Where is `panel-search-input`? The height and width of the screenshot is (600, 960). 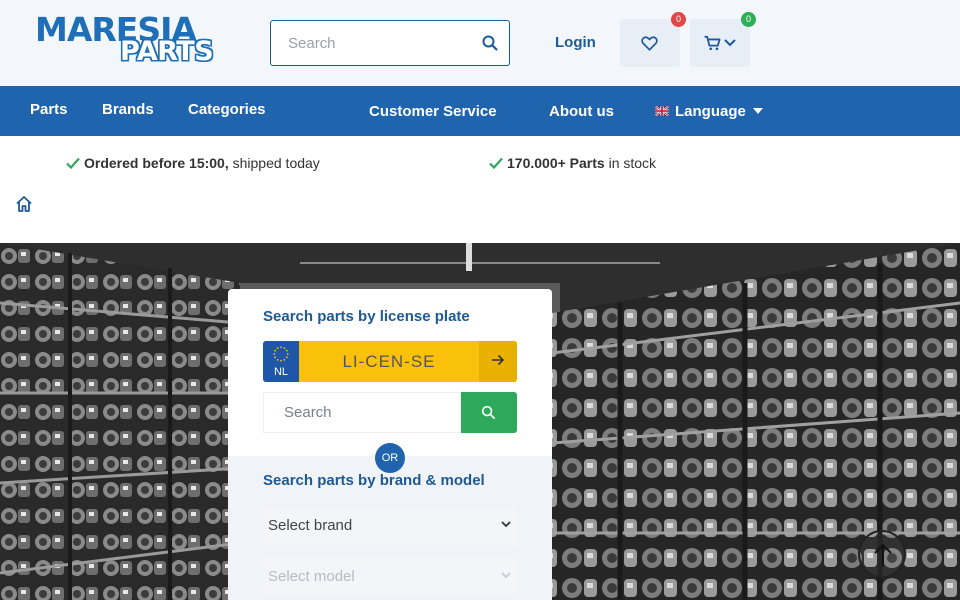
panel-search-input is located at coordinates (362, 412).